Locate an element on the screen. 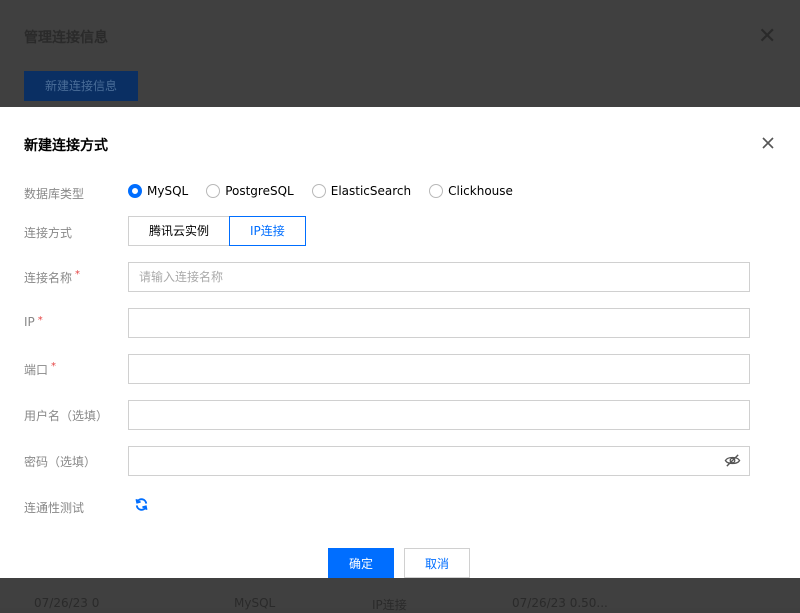 The height and width of the screenshot is (613, 800). radio-mysql: MySQL is located at coordinates (158, 191).